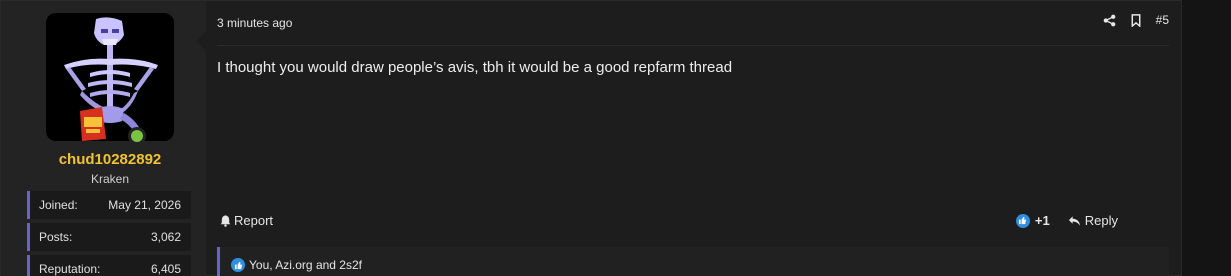 The height and width of the screenshot is (276, 1231). I want to click on user-title: Kraken, so click(110, 179).